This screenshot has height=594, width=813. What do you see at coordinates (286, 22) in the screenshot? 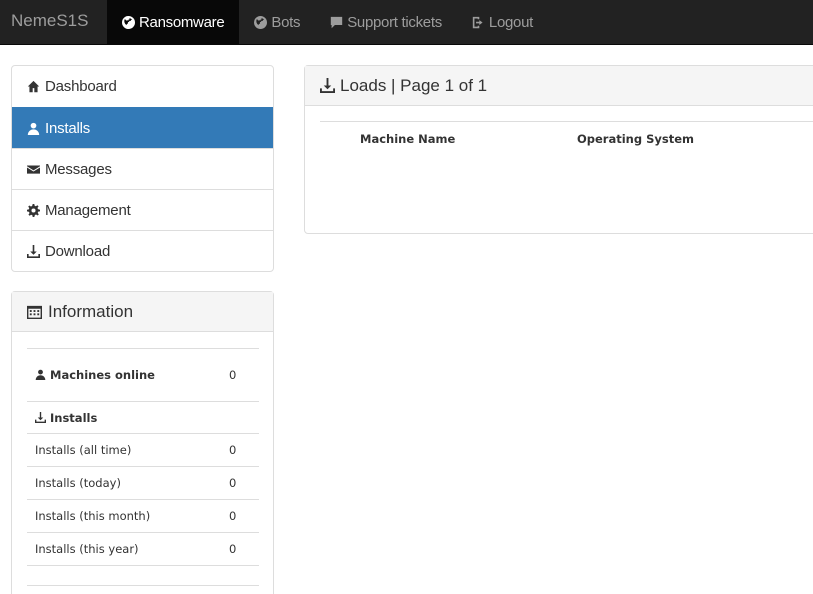
I see `nav-bots-label: Bots` at bounding box center [286, 22].